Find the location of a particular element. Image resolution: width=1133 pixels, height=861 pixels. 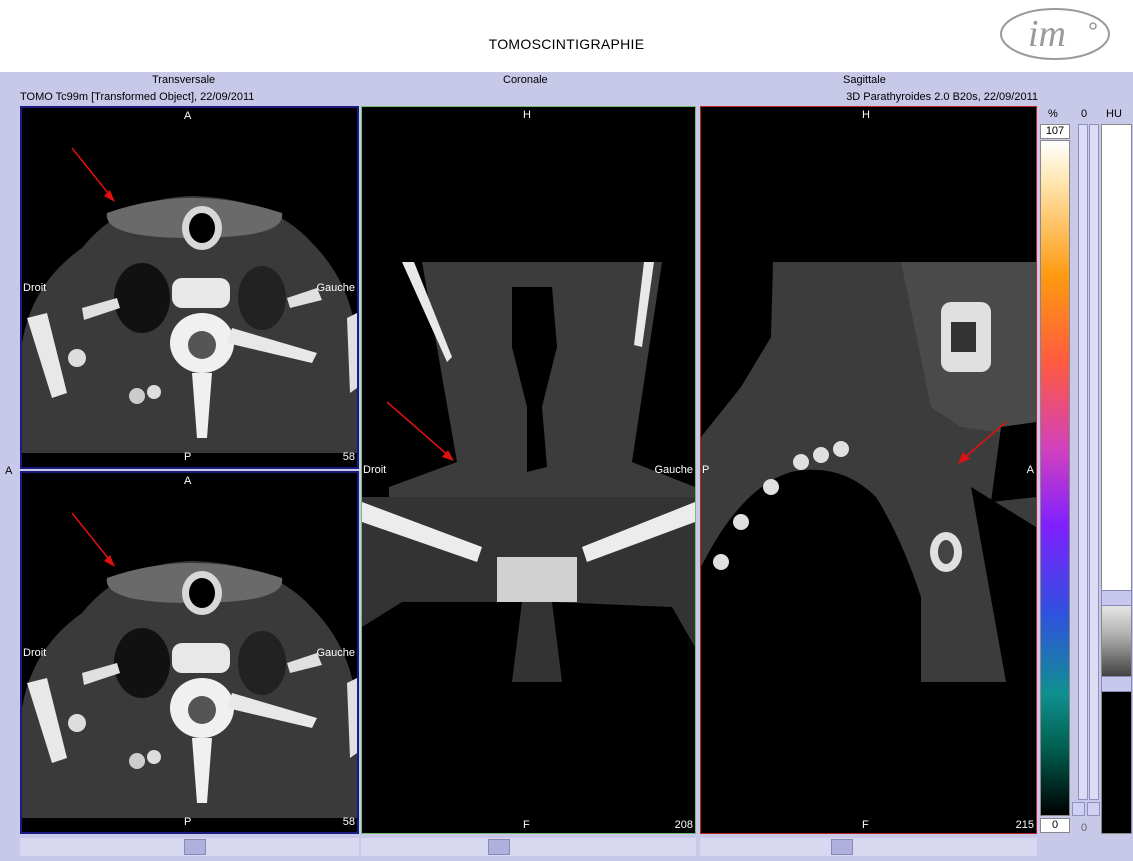

coronal-scrollbar is located at coordinates (528, 847).